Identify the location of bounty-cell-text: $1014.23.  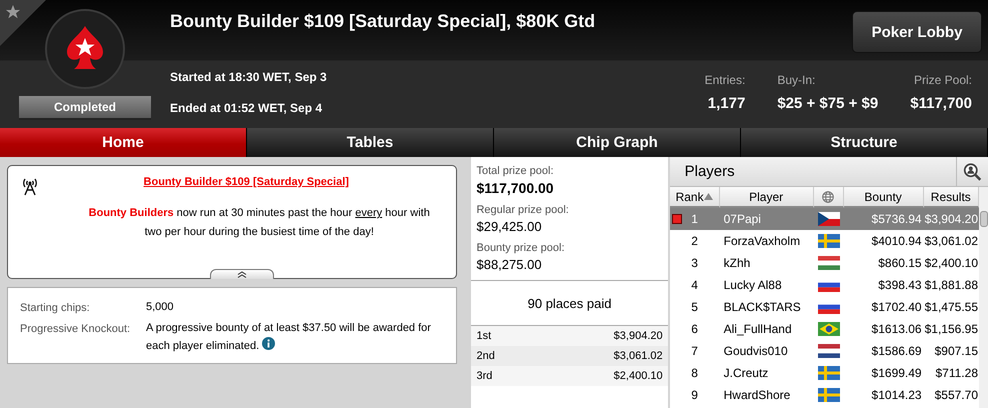
(896, 395).